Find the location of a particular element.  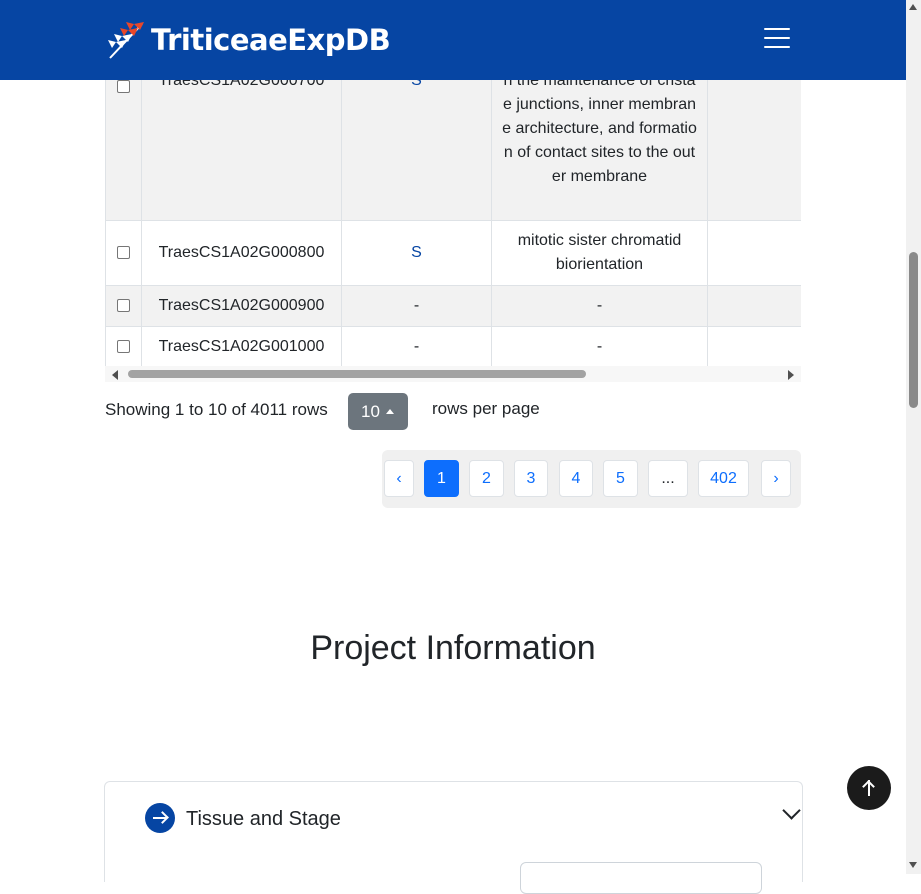

rows-per-page-label: rows per page is located at coordinates (486, 408).